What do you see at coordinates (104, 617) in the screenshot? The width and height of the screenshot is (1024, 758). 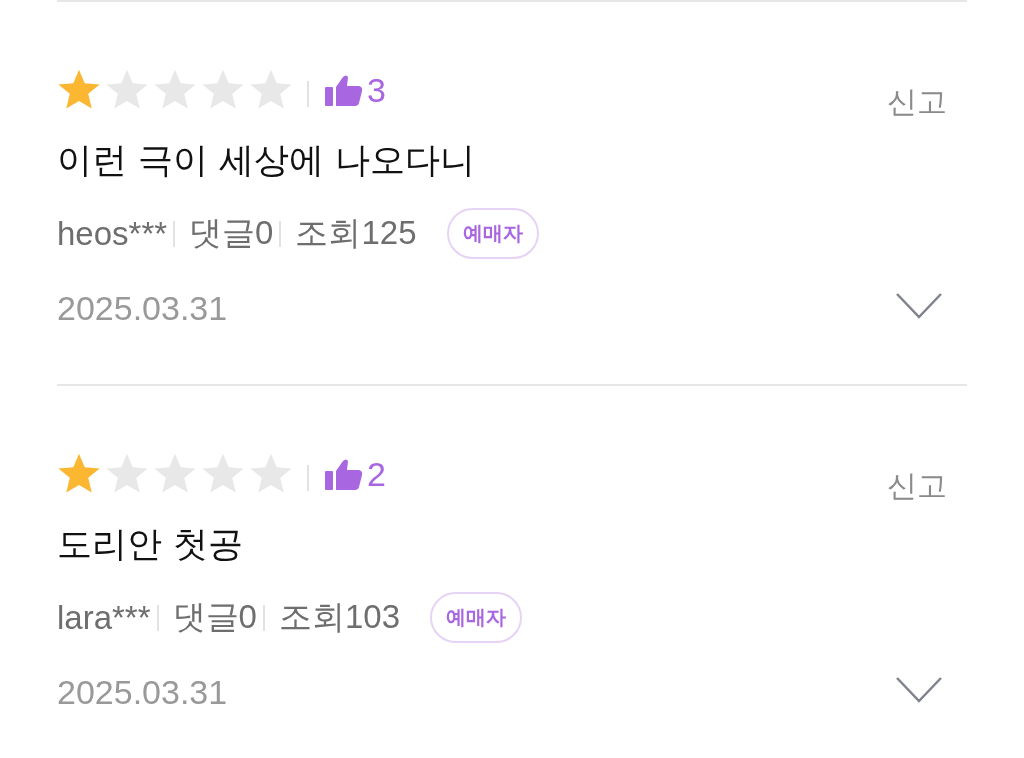 I see `username: lara***` at bounding box center [104, 617].